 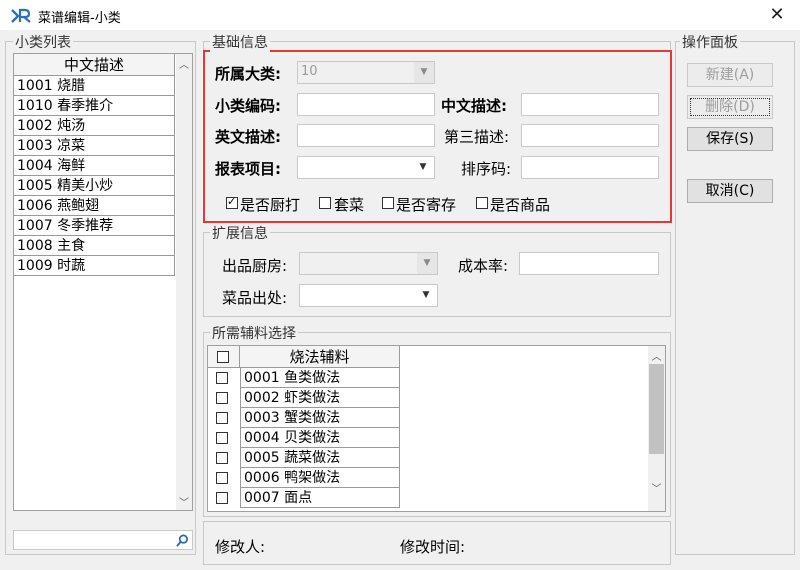 I want to click on delete-button: 删除(D), so click(x=730, y=107).